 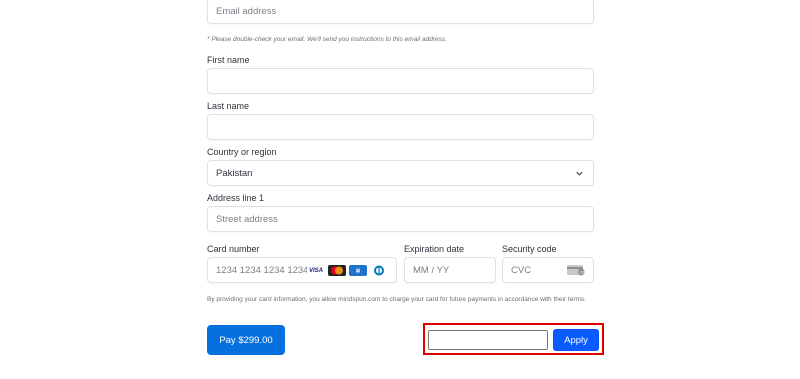 What do you see at coordinates (228, 60) in the screenshot?
I see `first-name-label: First name` at bounding box center [228, 60].